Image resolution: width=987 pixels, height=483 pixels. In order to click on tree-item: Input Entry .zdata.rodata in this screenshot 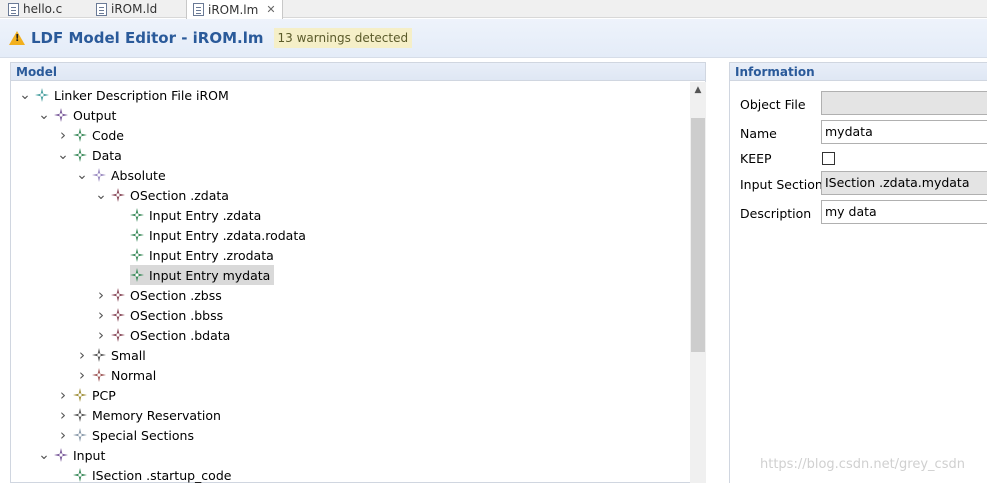, I will do `click(210, 235)`.